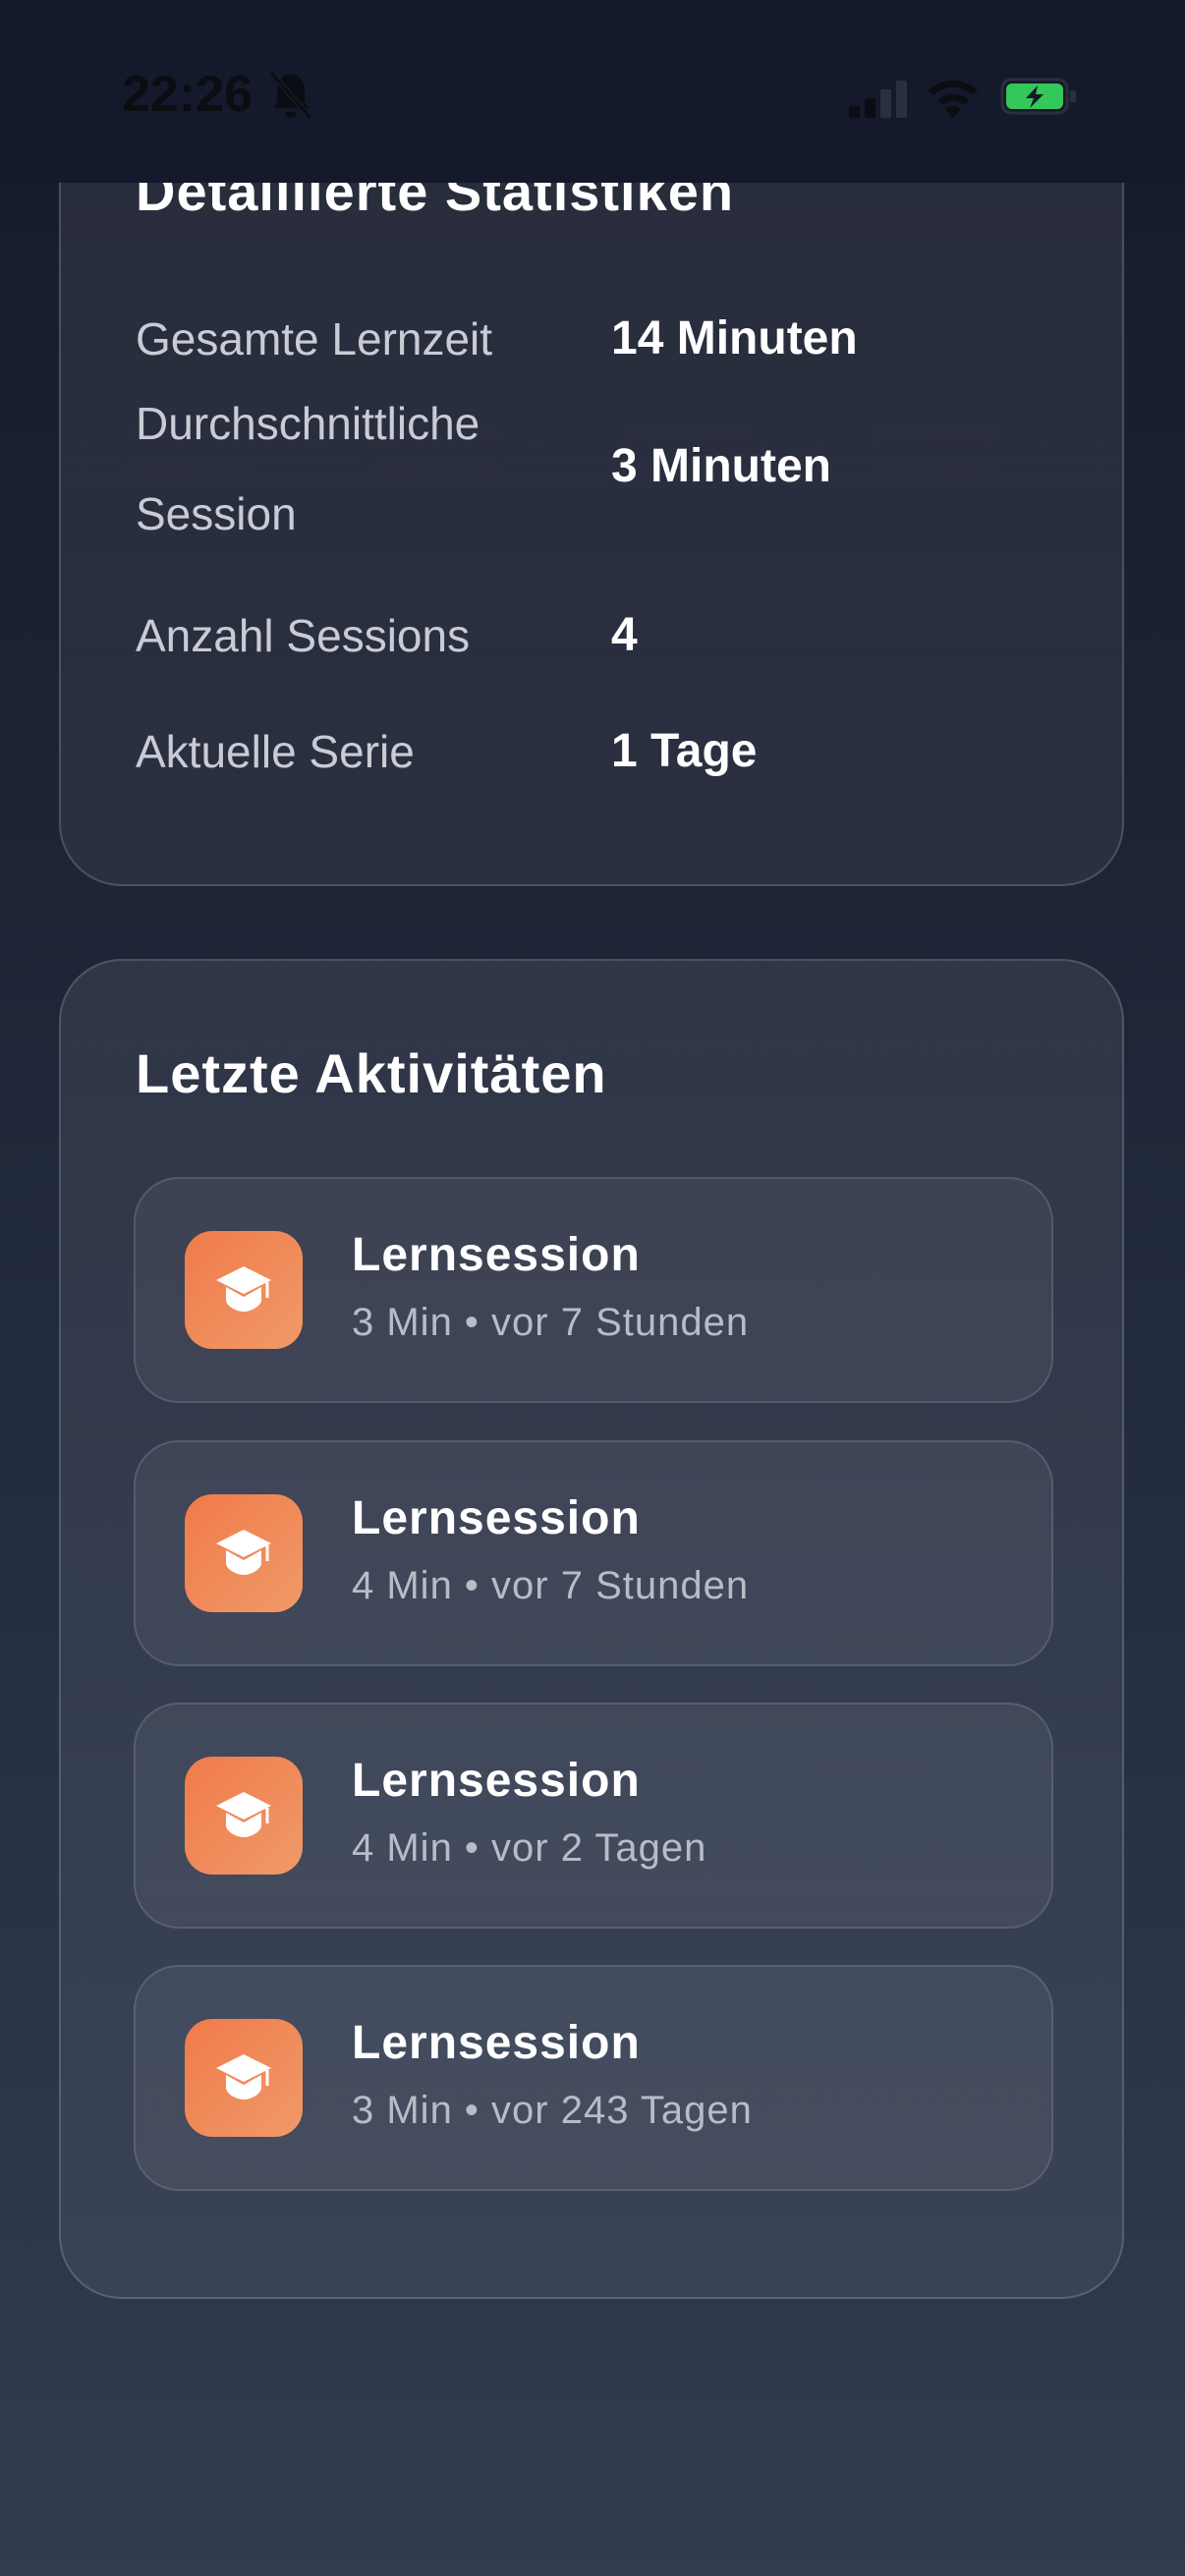 This screenshot has width=1185, height=2576. Describe the element at coordinates (315, 338) in the screenshot. I see `stat-label: Gesamte Lernzeit` at that location.